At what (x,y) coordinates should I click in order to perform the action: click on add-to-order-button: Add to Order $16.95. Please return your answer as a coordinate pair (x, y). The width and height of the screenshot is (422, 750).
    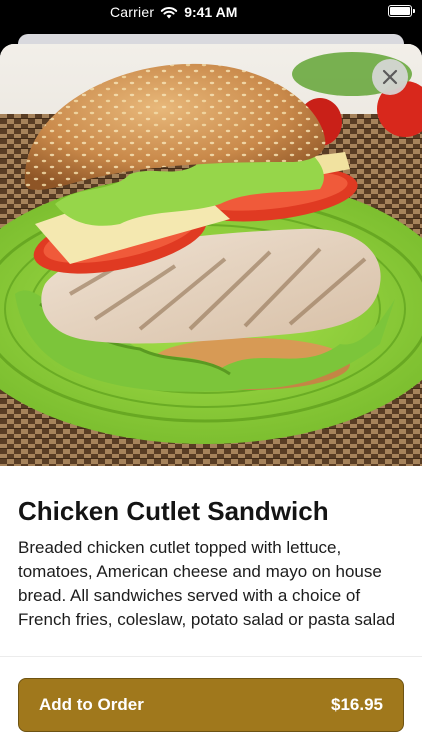
    Looking at the image, I should click on (211, 705).